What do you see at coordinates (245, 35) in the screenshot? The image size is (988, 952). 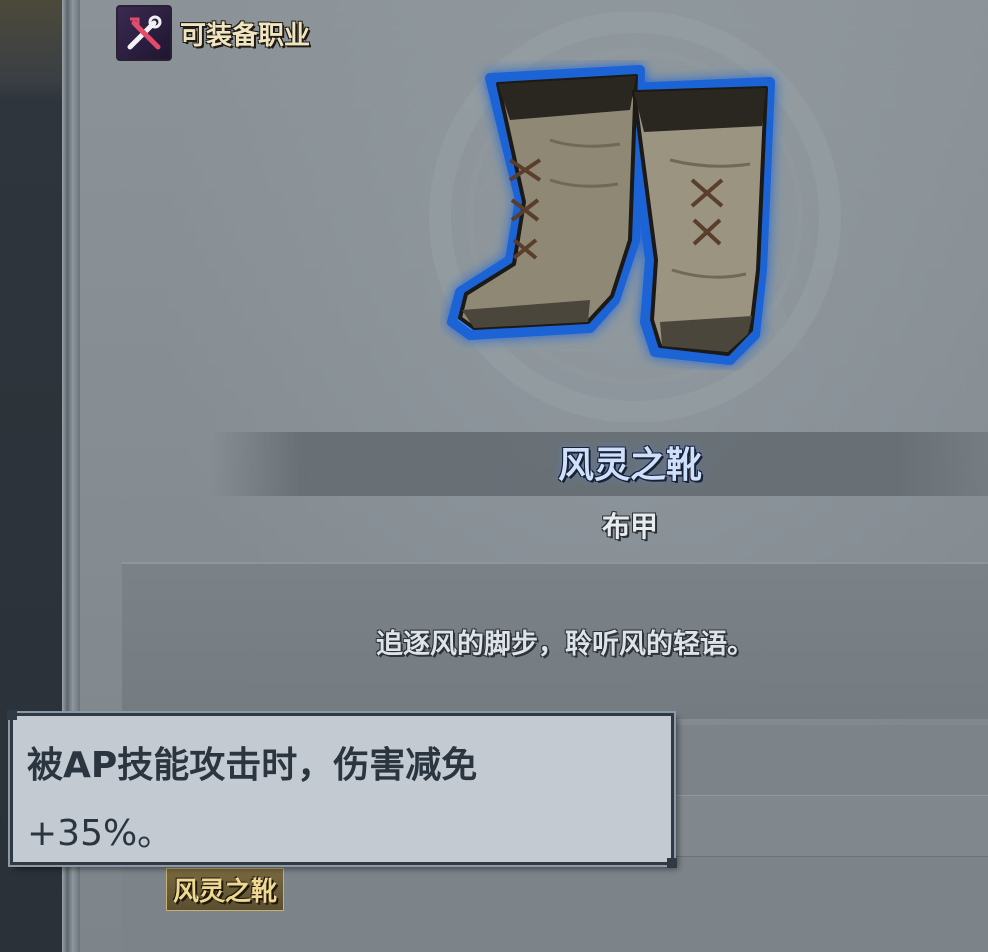 I see `equip-class-label: 可装备职业` at bounding box center [245, 35].